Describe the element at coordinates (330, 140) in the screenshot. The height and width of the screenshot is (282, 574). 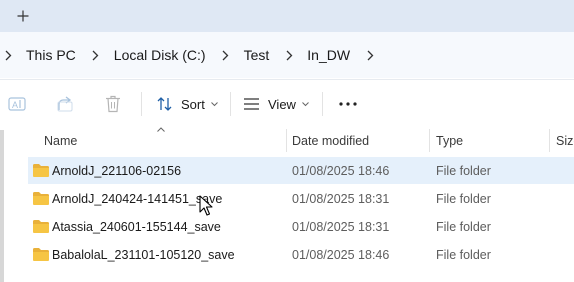
I see `column-header-date-modified: Date modified` at that location.